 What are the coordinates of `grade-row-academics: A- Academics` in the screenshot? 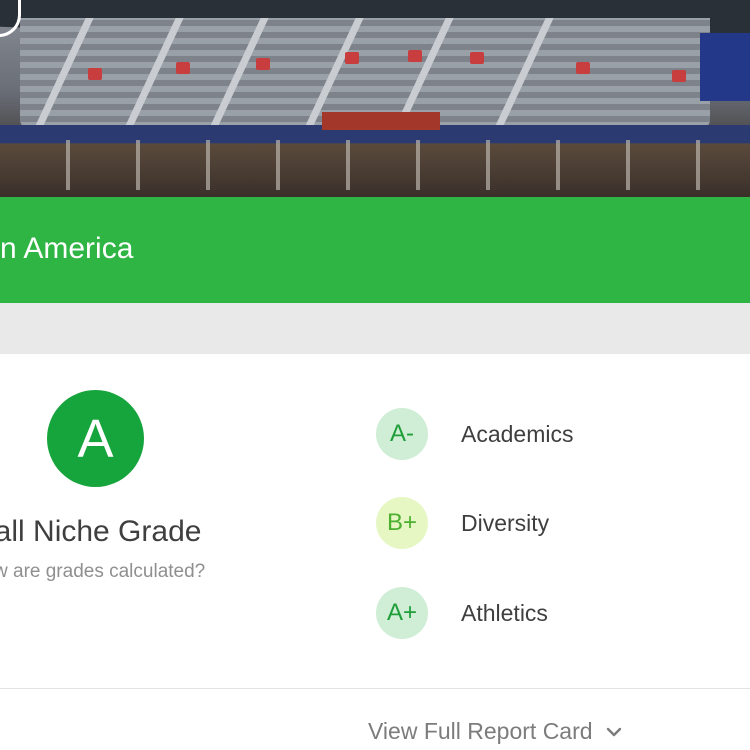 It's located at (474, 434).